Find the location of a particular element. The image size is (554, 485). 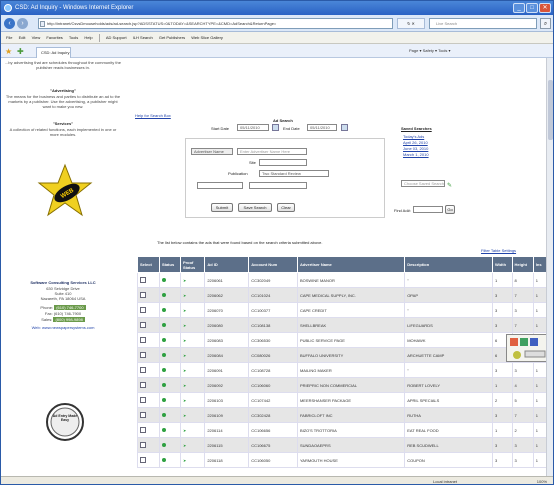

ad-id: 2206092 is located at coordinates (227, 385).